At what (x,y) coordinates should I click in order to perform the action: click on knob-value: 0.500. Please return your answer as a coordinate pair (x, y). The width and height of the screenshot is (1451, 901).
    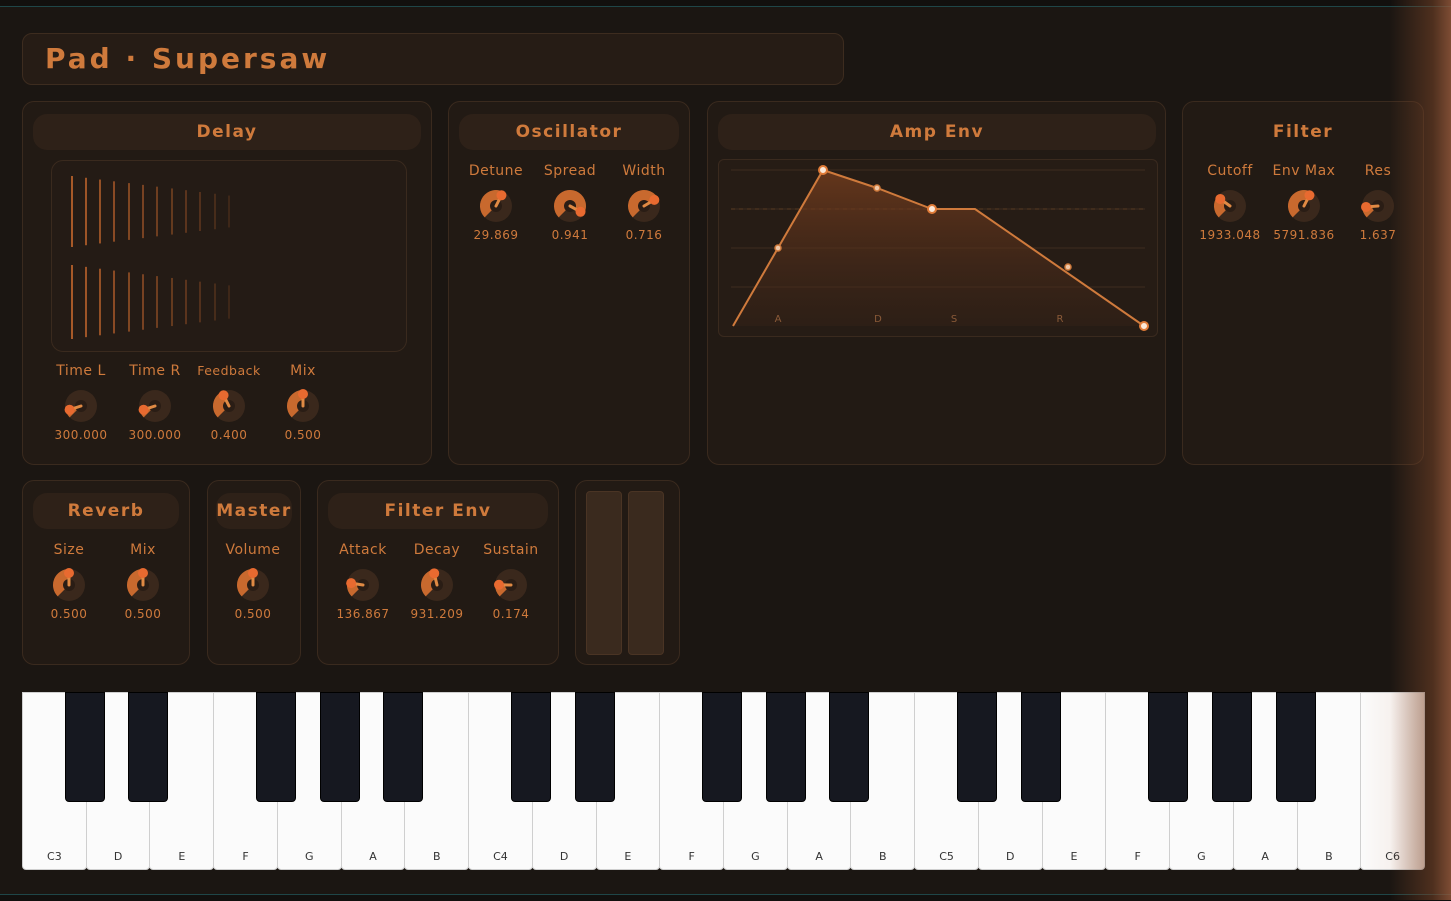
    Looking at the image, I should click on (69, 614).